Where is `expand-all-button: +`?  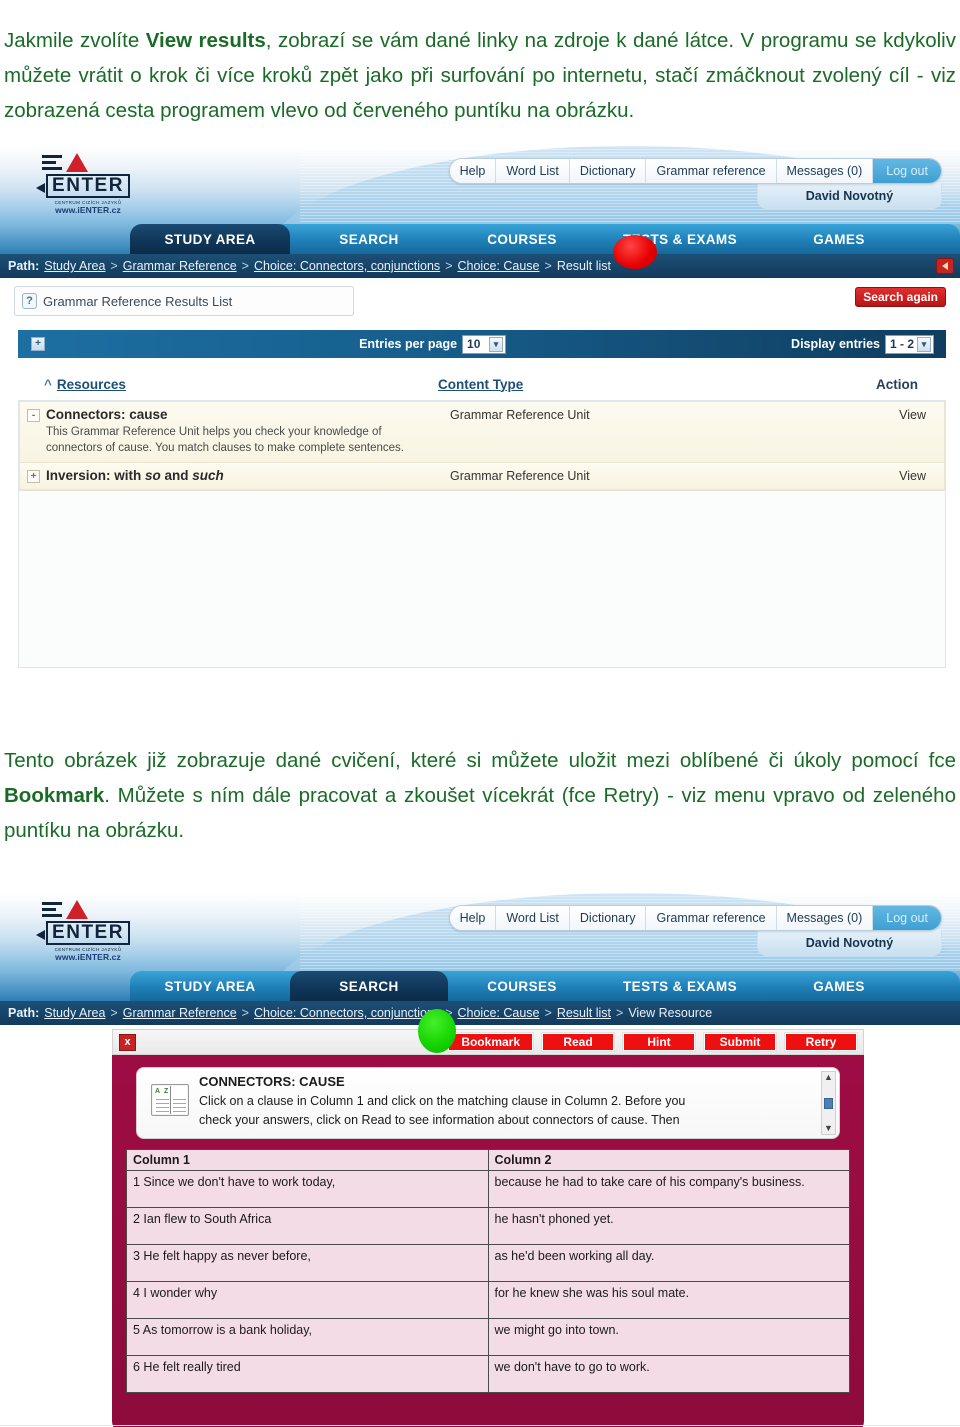 expand-all-button: + is located at coordinates (38, 344).